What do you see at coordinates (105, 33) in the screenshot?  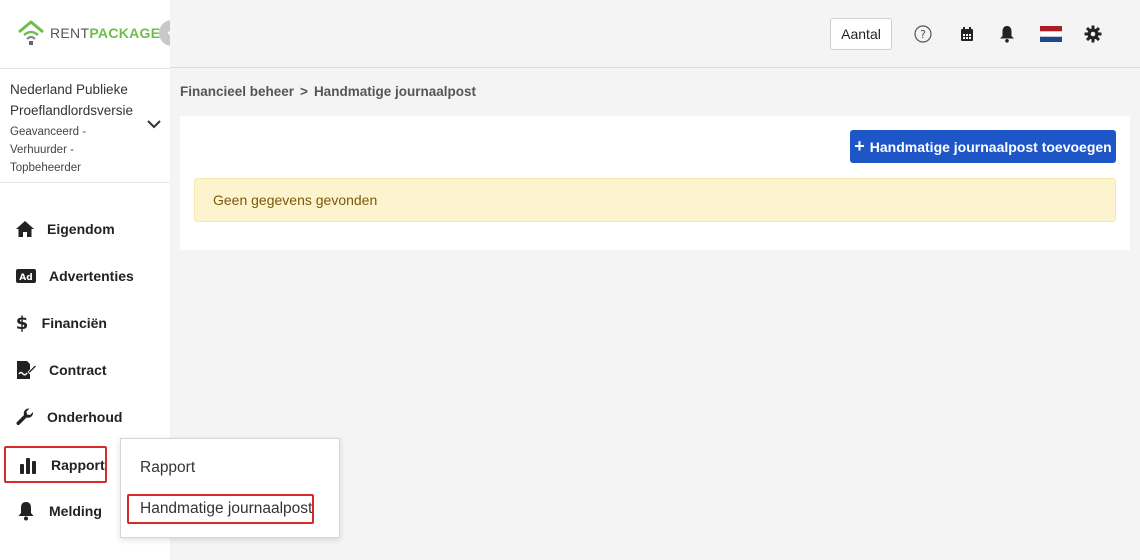 I see `brand-name: RENTPACKAGE` at bounding box center [105, 33].